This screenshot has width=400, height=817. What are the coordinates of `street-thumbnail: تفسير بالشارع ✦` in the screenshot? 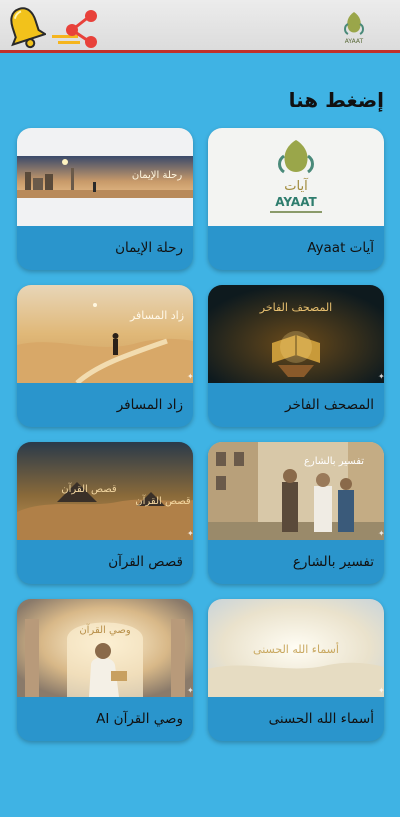 It's located at (296, 491).